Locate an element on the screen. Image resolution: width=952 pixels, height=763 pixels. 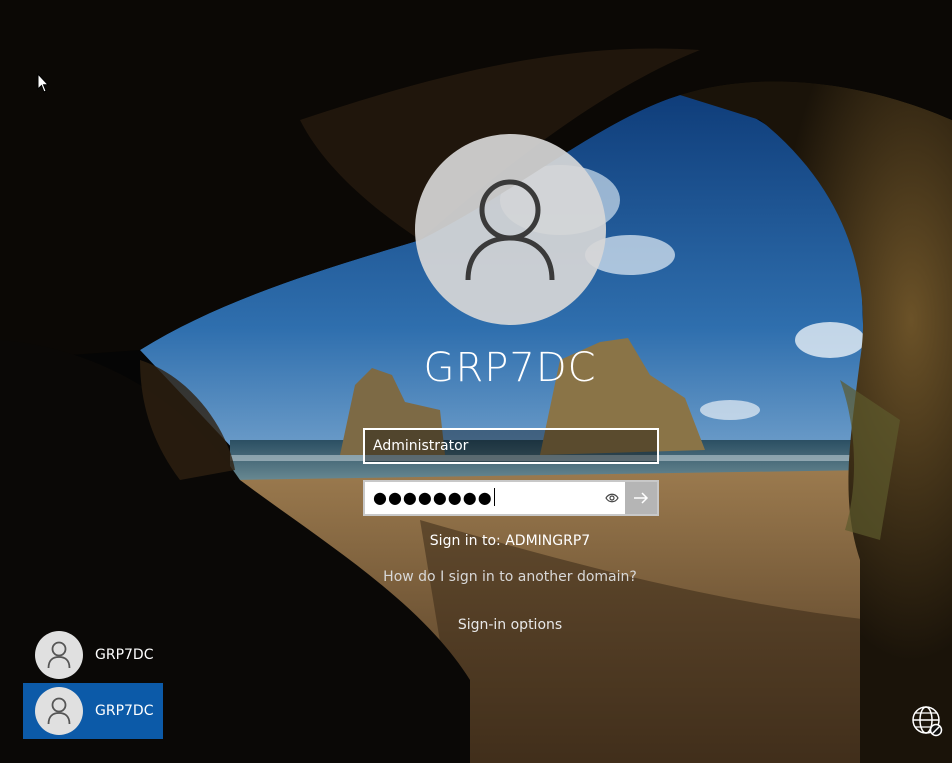
mouse-pointer-icon is located at coordinates (43, 84).